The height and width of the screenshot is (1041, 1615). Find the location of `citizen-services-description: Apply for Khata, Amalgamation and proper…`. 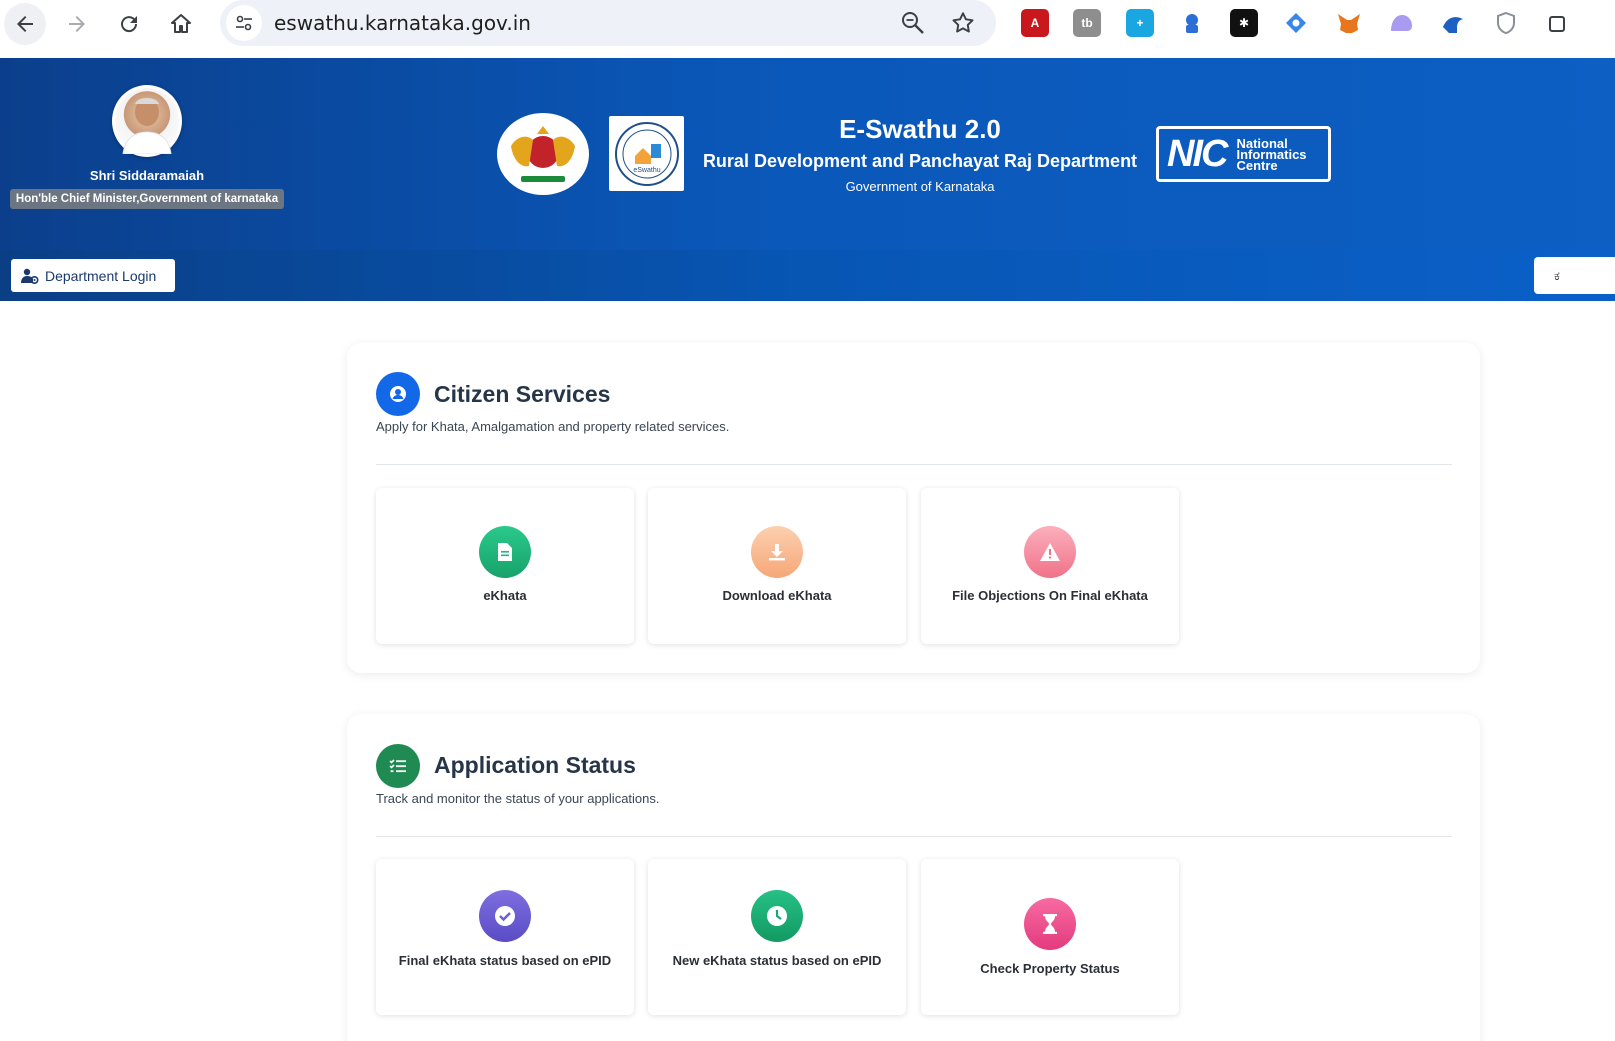

citizen-services-description: Apply for Khata, Amalgamation and proper… is located at coordinates (553, 426).